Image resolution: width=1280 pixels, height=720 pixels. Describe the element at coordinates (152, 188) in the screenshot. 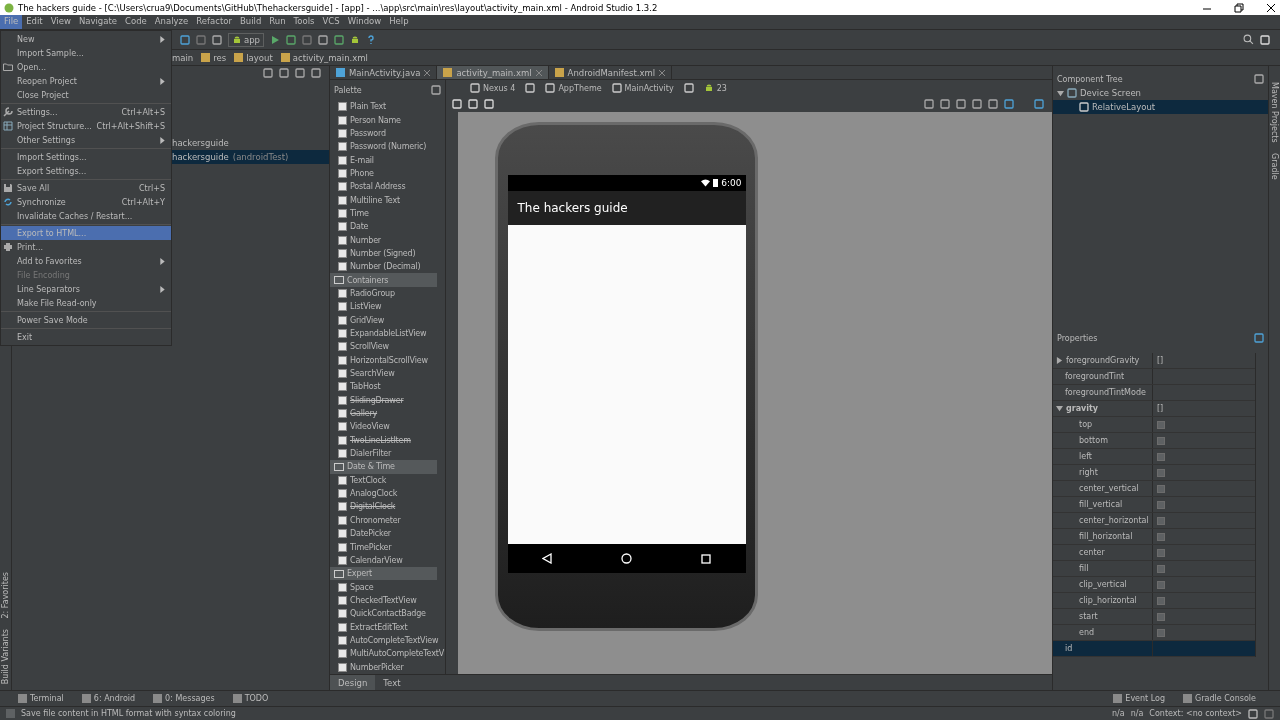

I see `shortcut: Ctrl+S` at that location.